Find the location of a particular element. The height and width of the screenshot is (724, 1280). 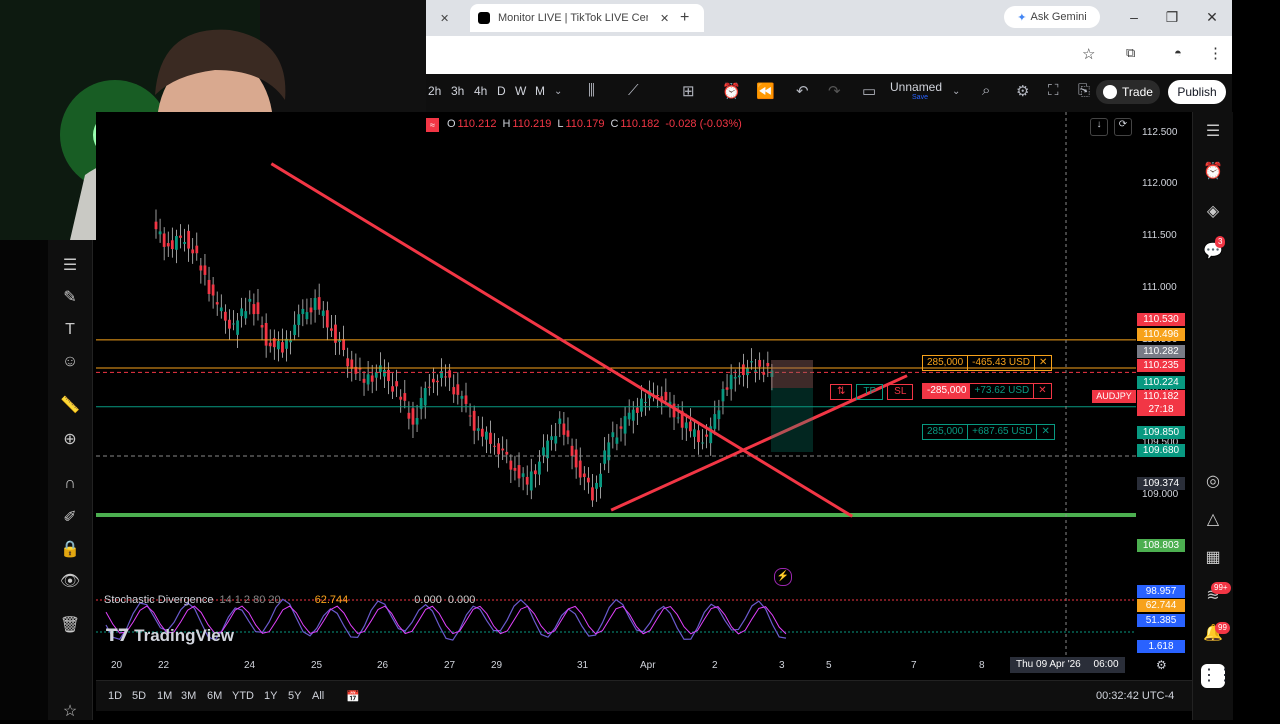

tab-close-button-1: ✕ is located at coordinates (450, 18).